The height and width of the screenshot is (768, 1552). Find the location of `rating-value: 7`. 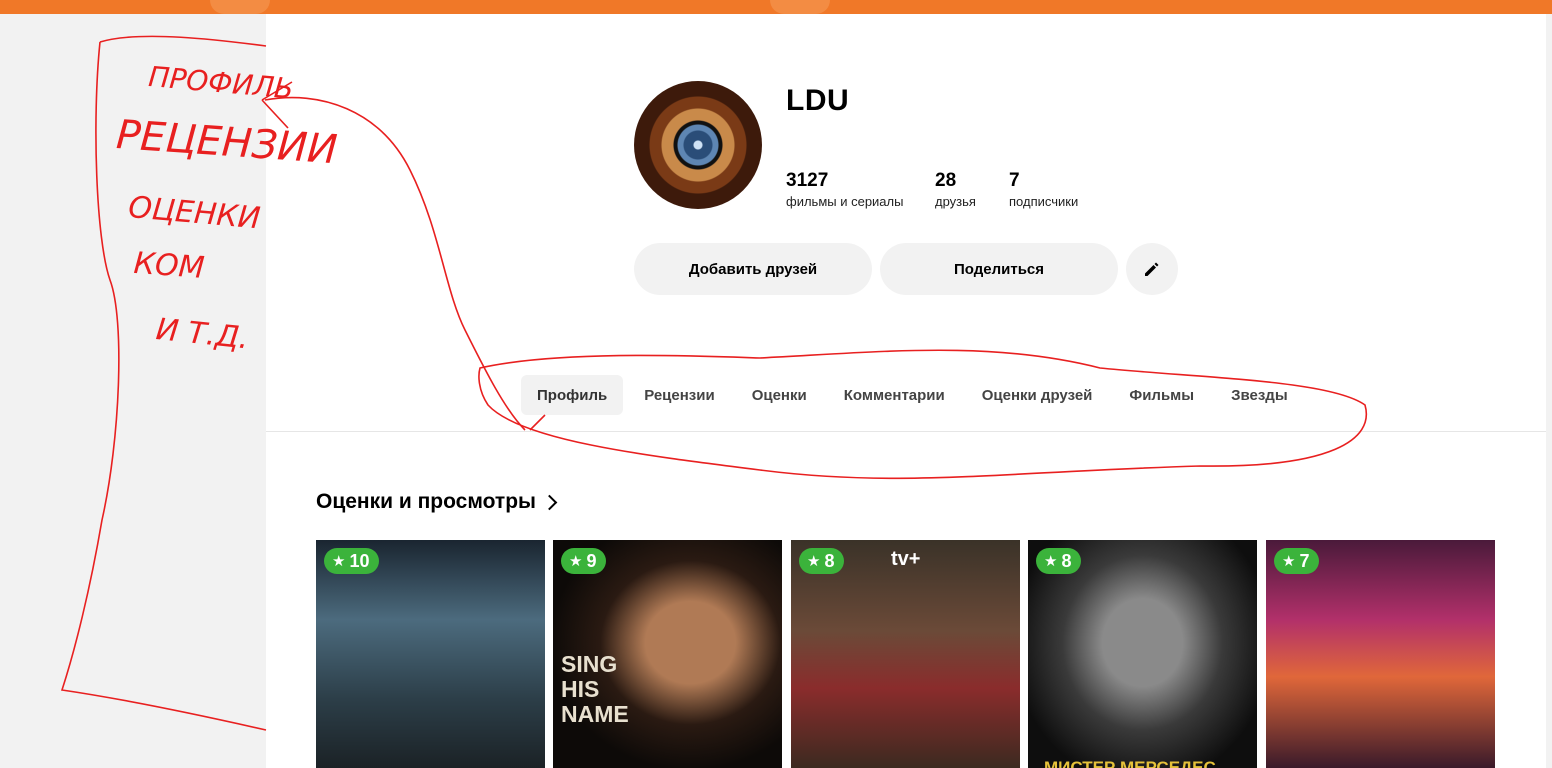

rating-value: 7 is located at coordinates (1304, 560).